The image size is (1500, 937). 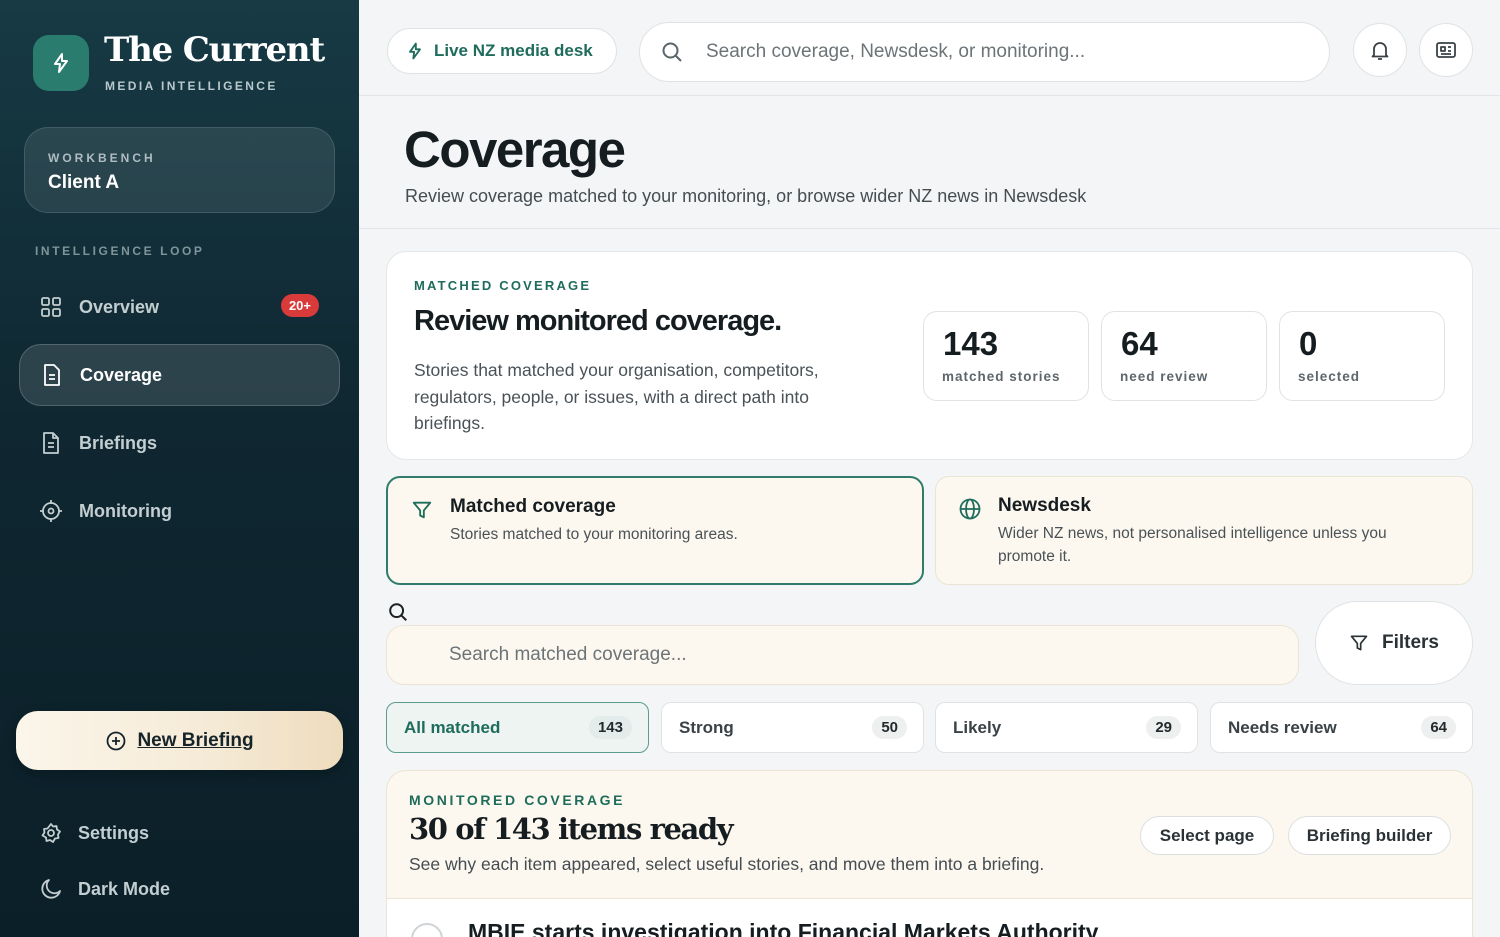 What do you see at coordinates (517, 727) in the screenshot?
I see `tab-all-matched: All matched 143` at bounding box center [517, 727].